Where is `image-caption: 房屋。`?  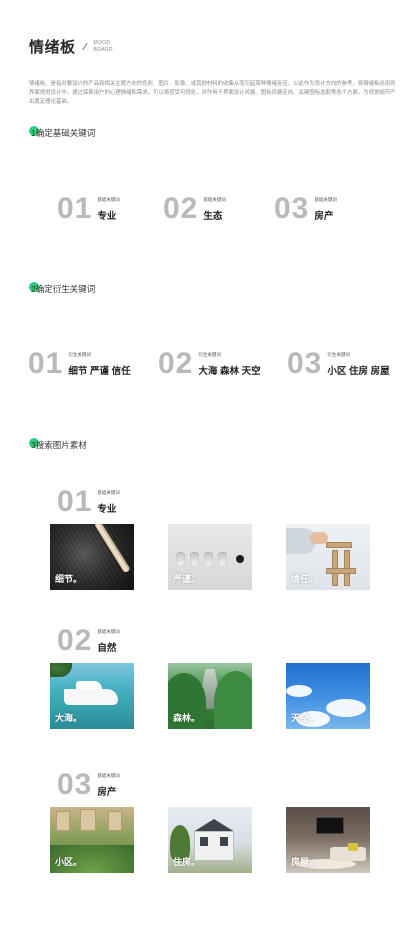
image-caption: 房屋。 is located at coordinates (305, 862).